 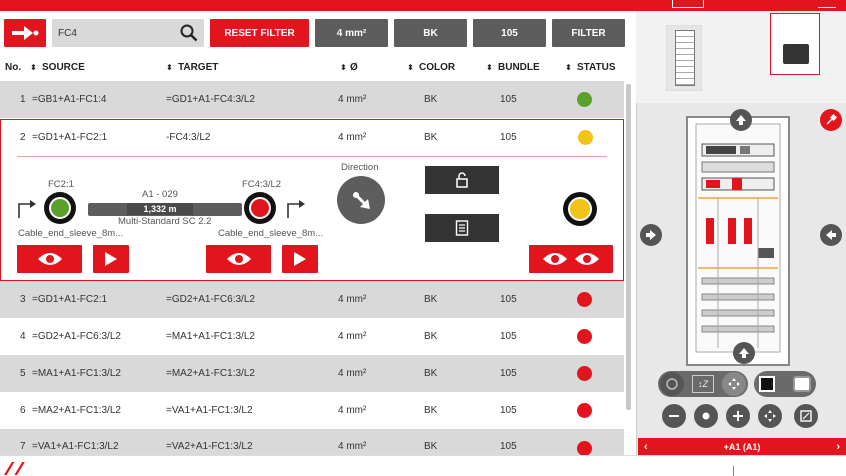 What do you see at coordinates (128, 33) in the screenshot?
I see `search-input: FC4` at bounding box center [128, 33].